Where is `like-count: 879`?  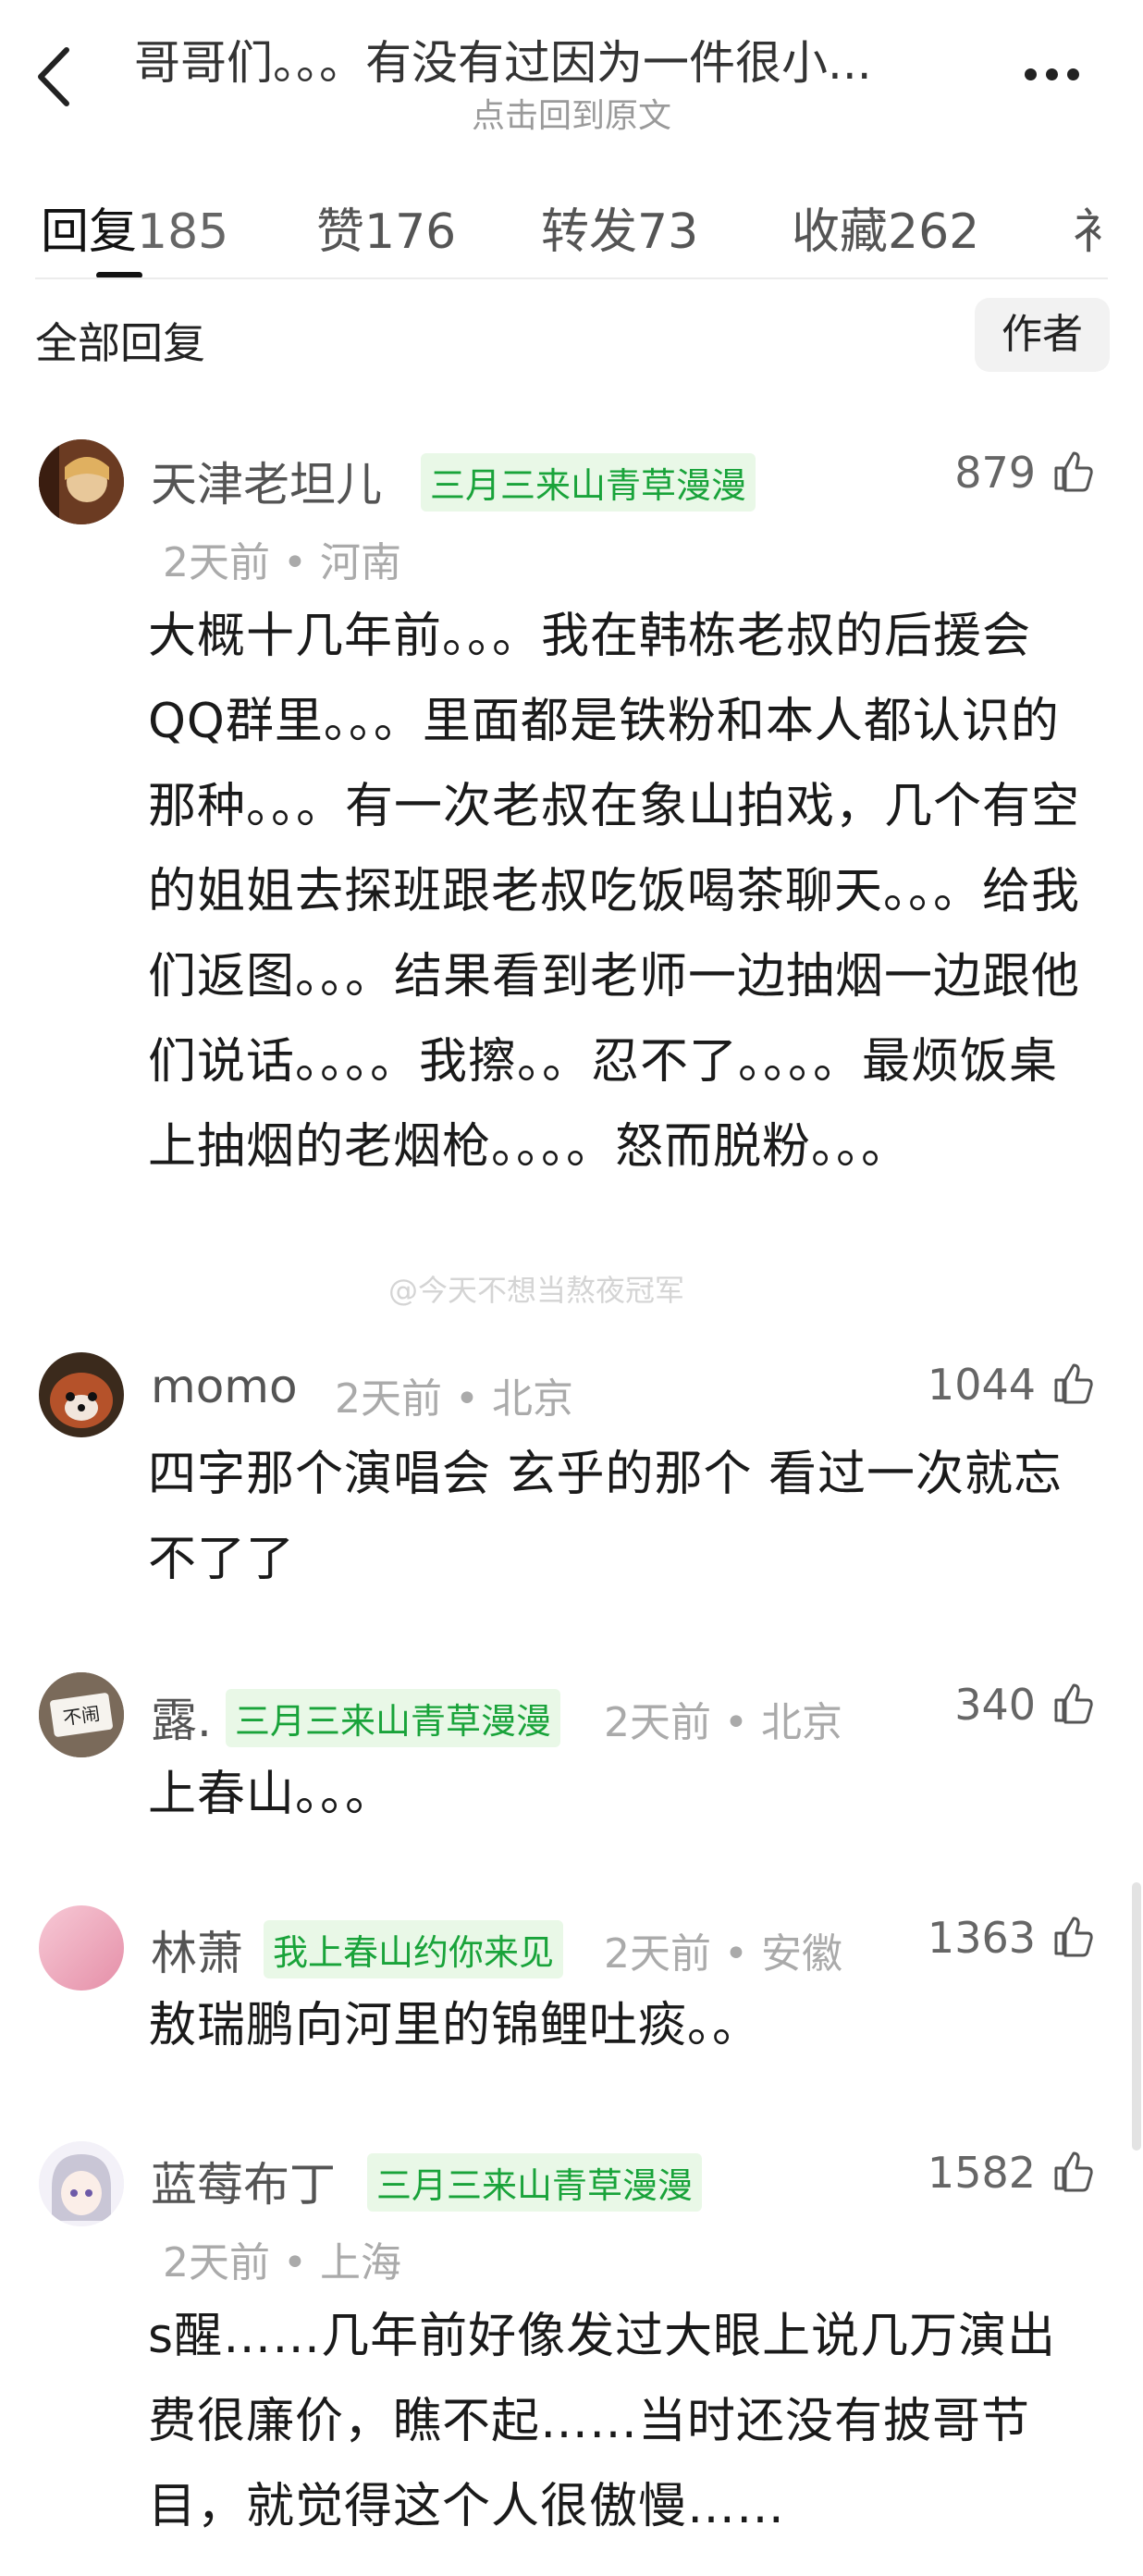 like-count: 879 is located at coordinates (995, 473).